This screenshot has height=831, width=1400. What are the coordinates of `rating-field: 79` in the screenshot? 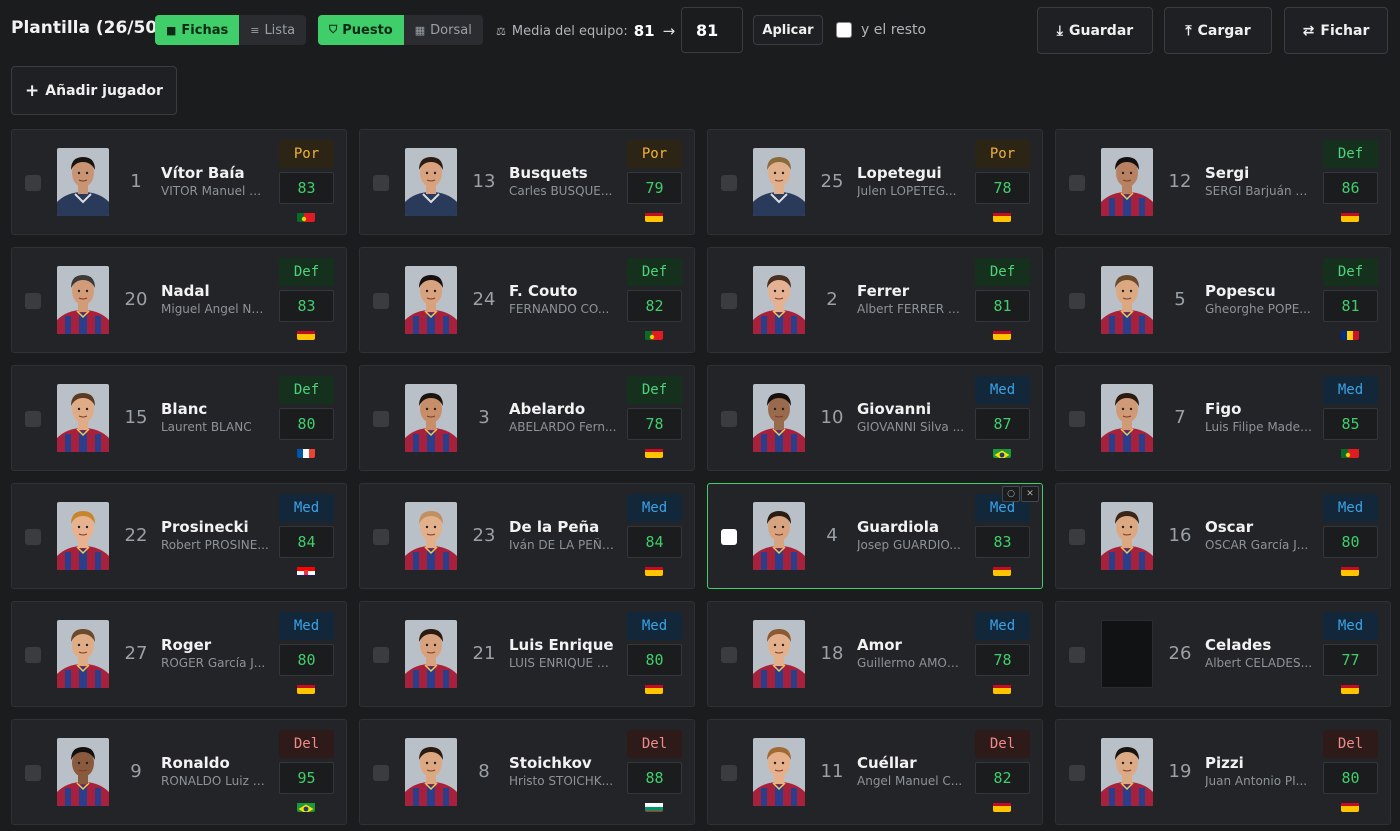 It's located at (654, 188).